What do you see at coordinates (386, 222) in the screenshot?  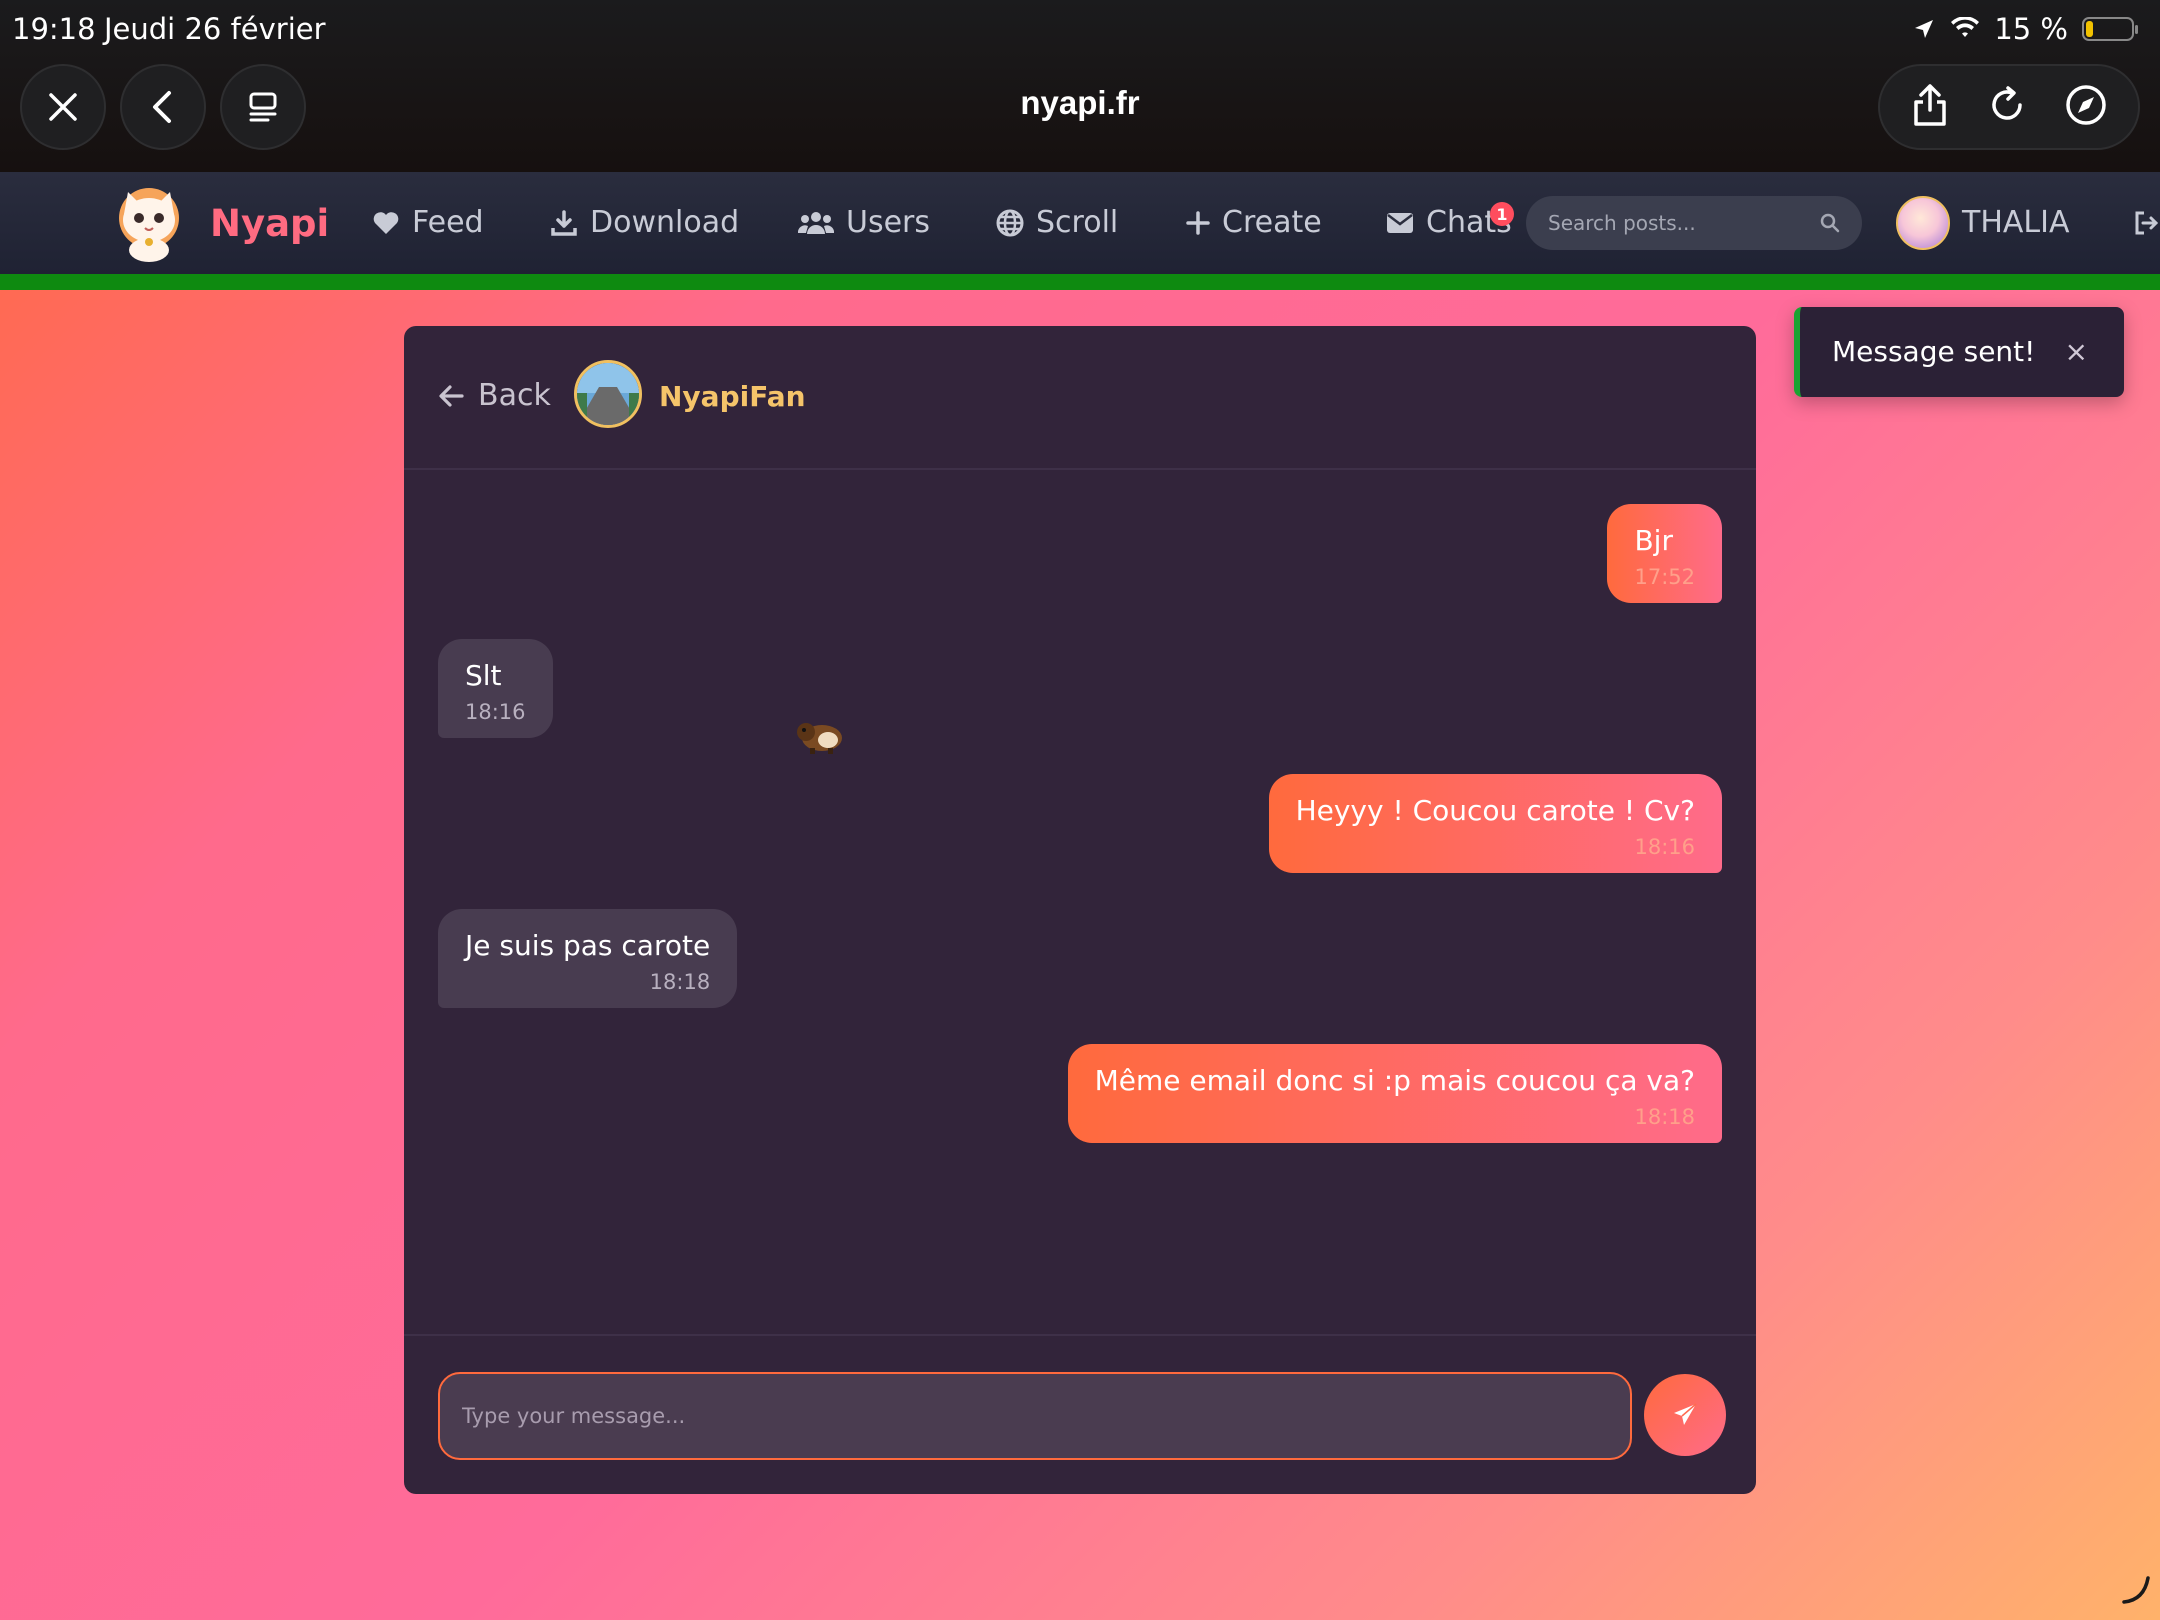 I see `heart-icon` at bounding box center [386, 222].